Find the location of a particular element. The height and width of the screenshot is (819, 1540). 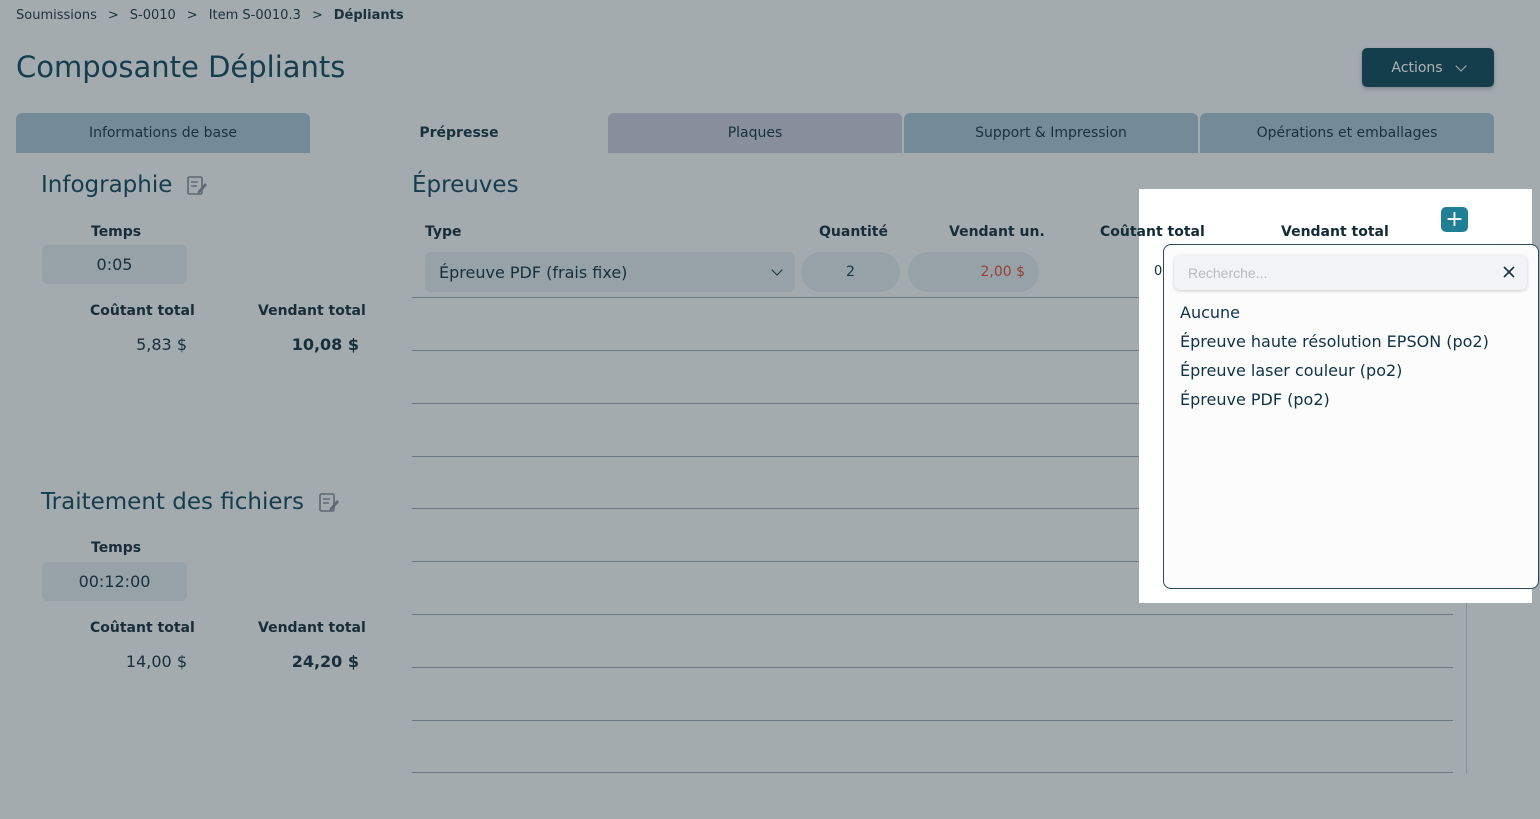

option-epson: Épreuve haute résolution EPSON (po2) is located at coordinates (1334, 344).